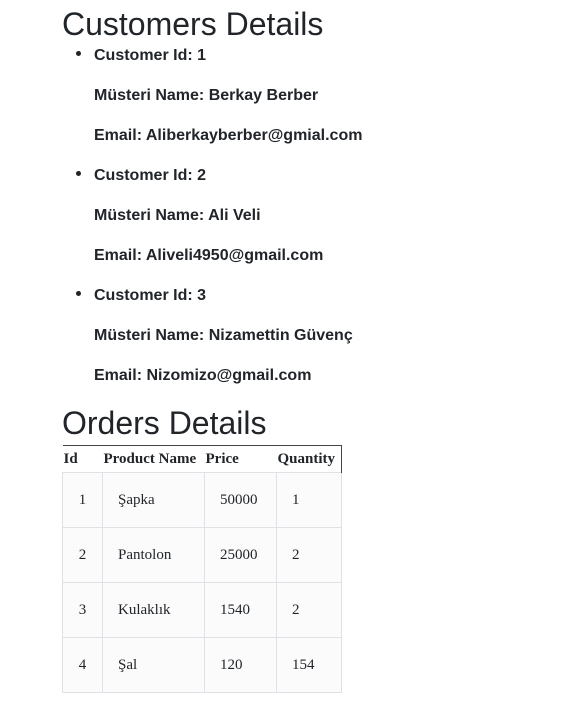 Image resolution: width=584 pixels, height=721 pixels. Describe the element at coordinates (150, 295) in the screenshot. I see `customer-id: Customer Id: 3` at that location.